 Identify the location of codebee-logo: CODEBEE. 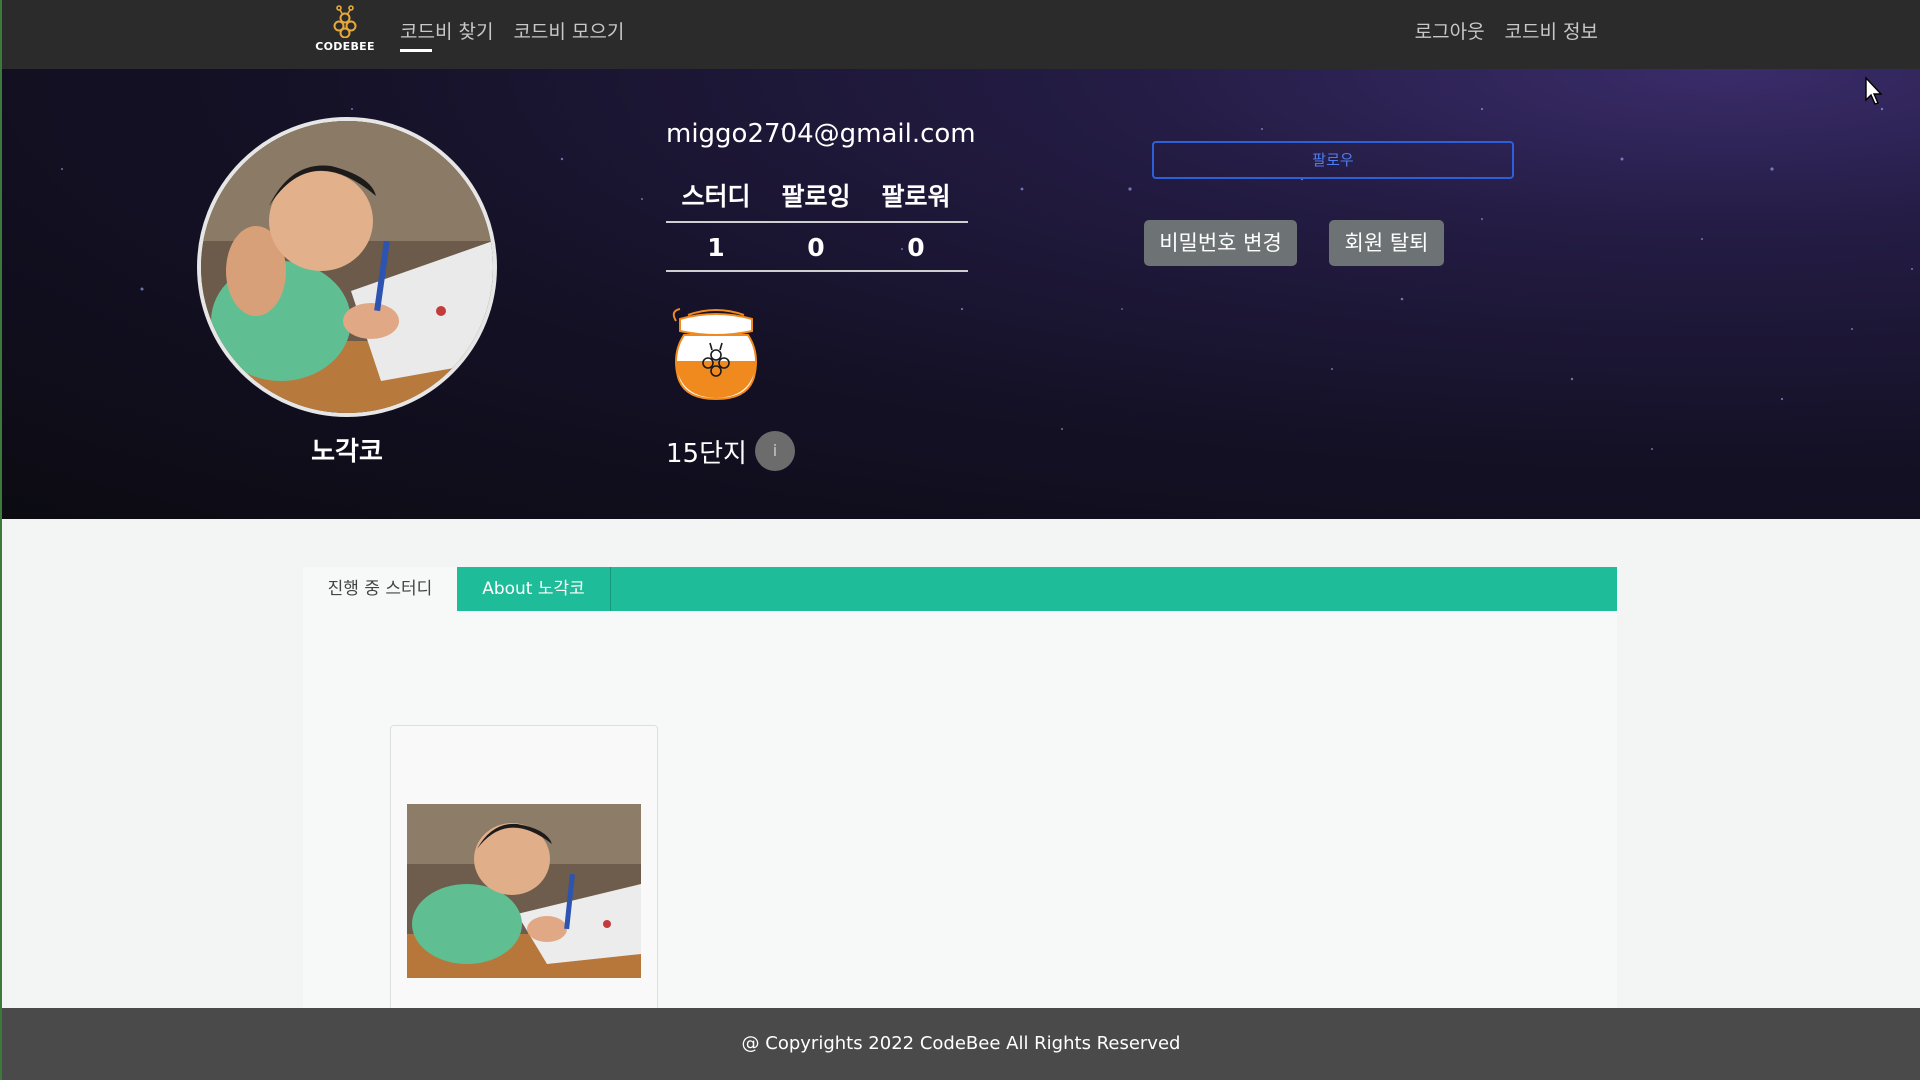
(345, 30).